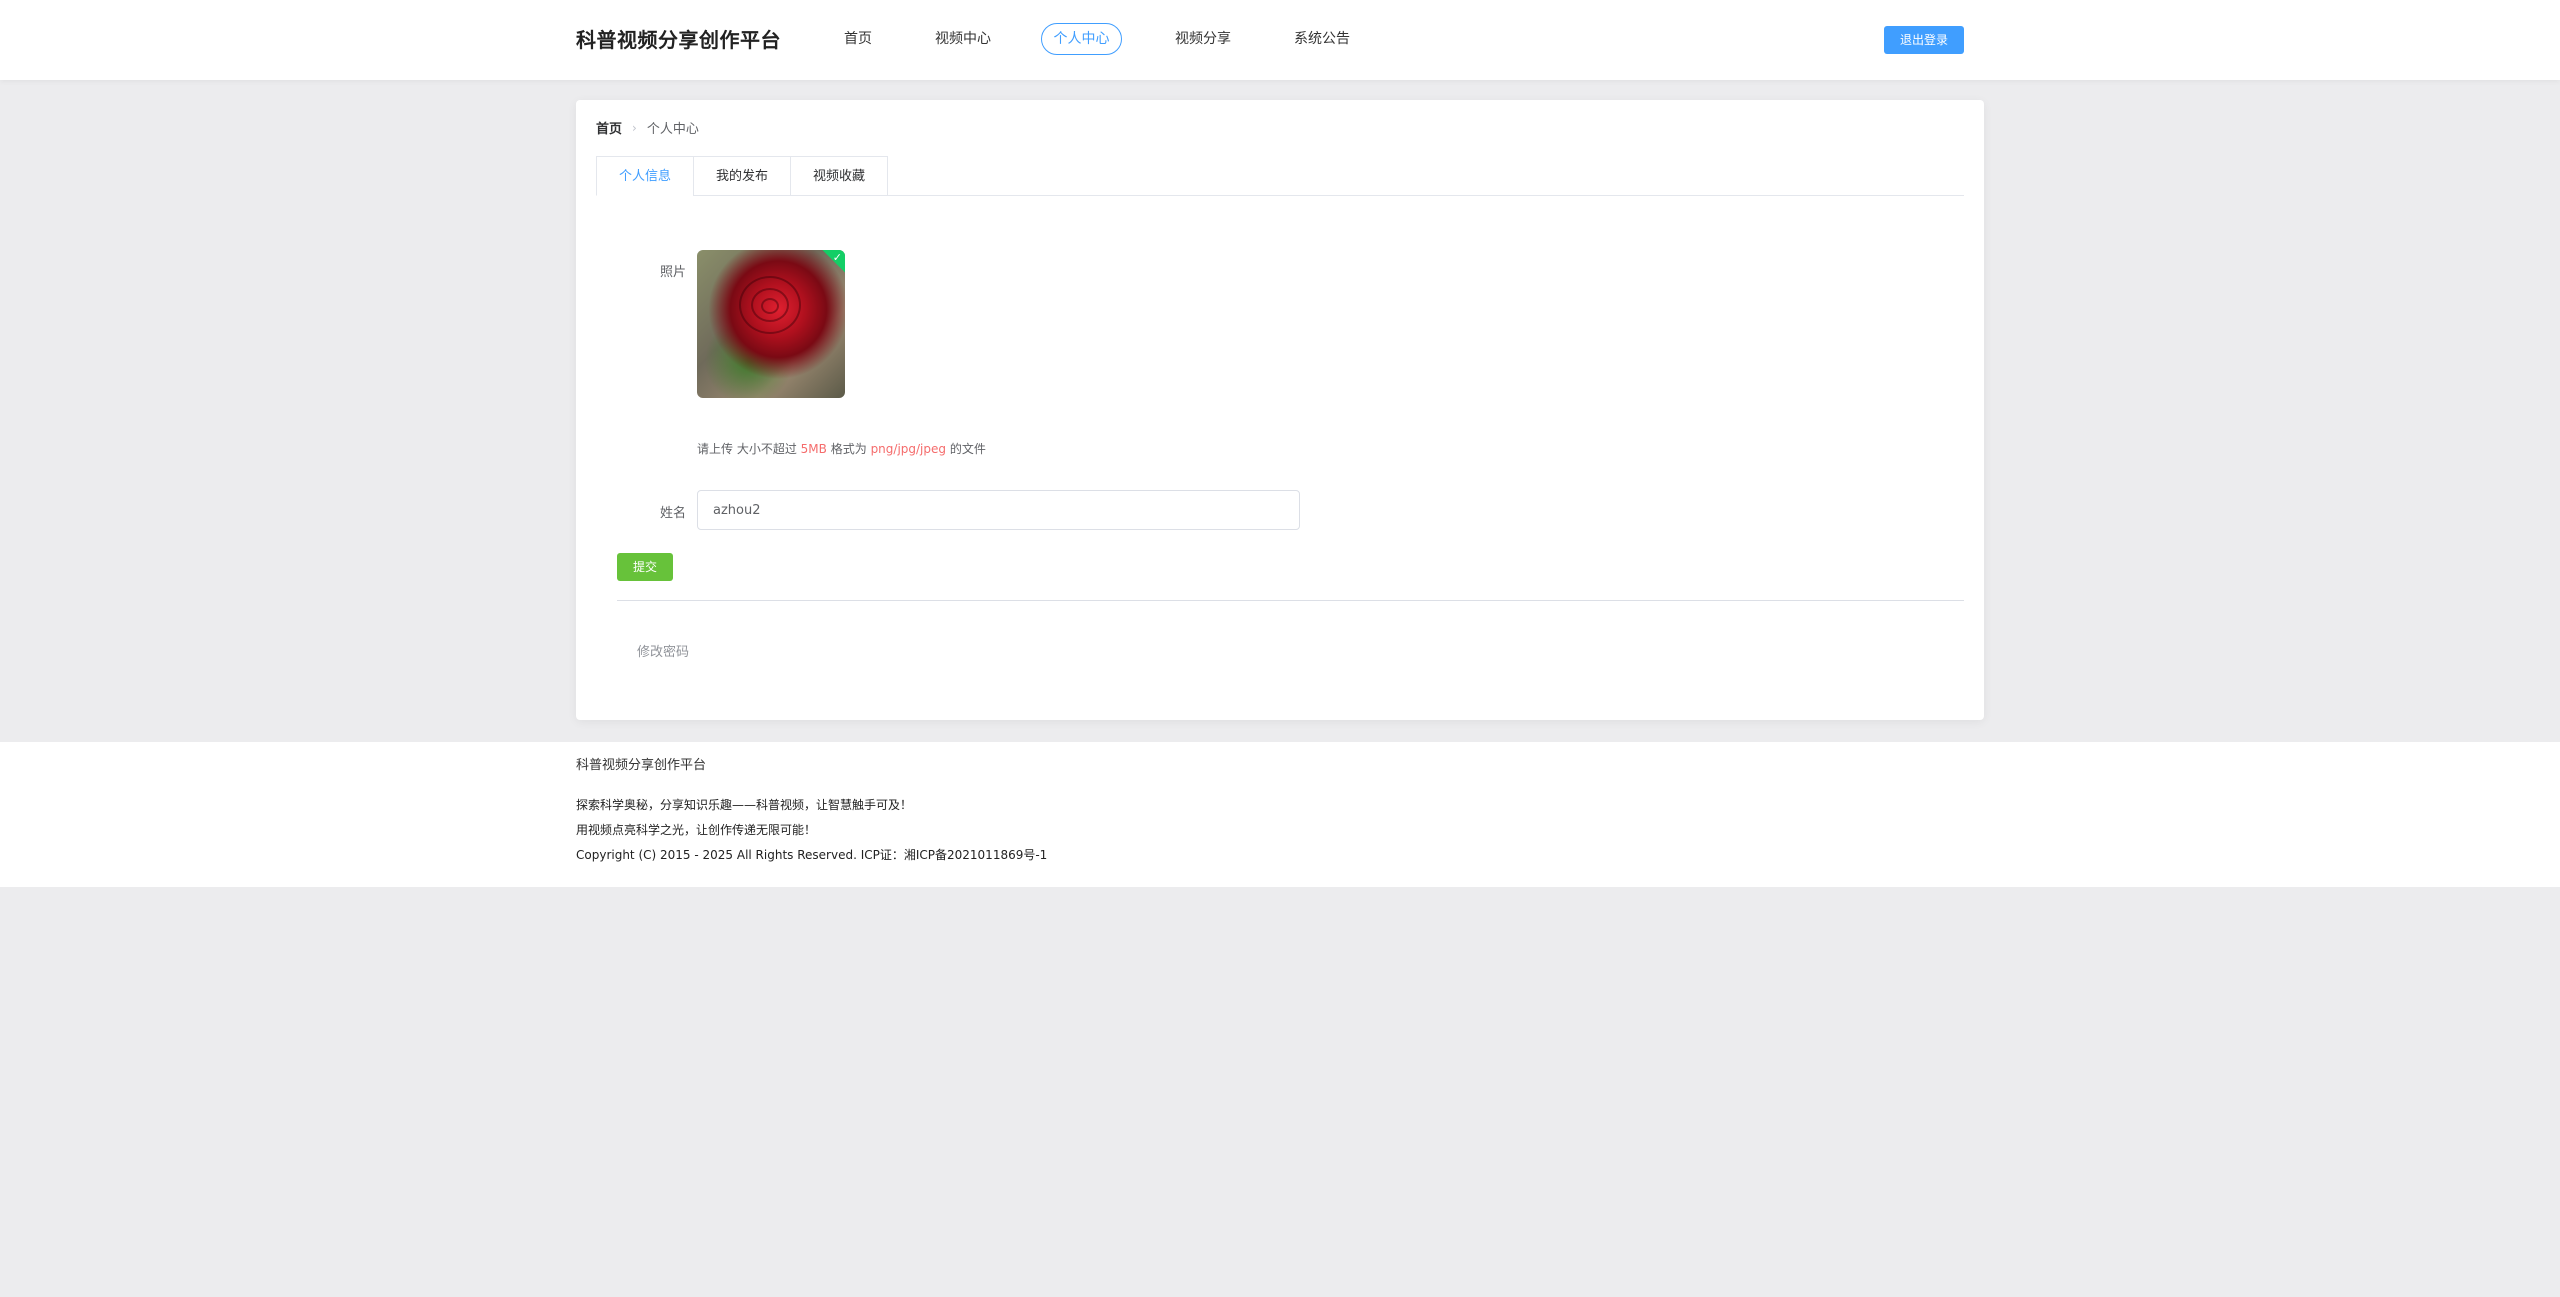  Describe the element at coordinates (839, 176) in the screenshot. I see `tab-video-favorites: 视频收藏` at that location.